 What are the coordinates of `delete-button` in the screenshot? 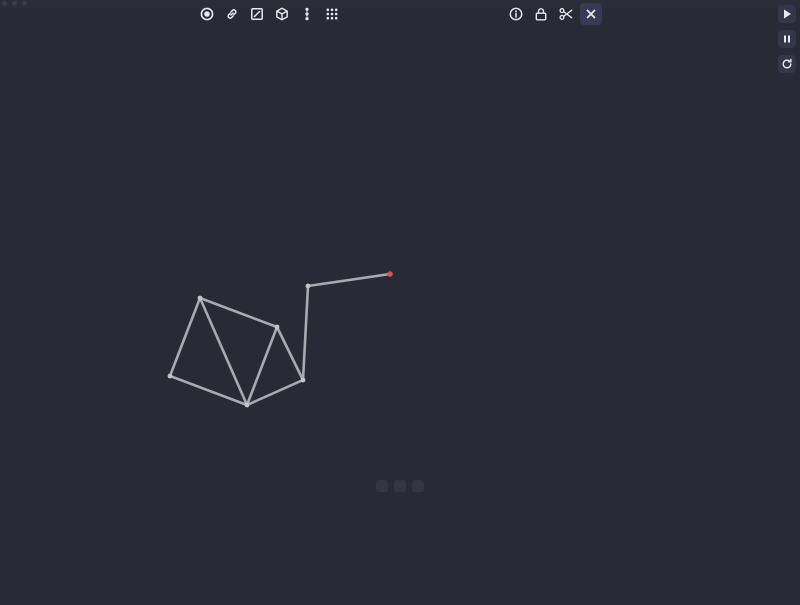 It's located at (591, 14).